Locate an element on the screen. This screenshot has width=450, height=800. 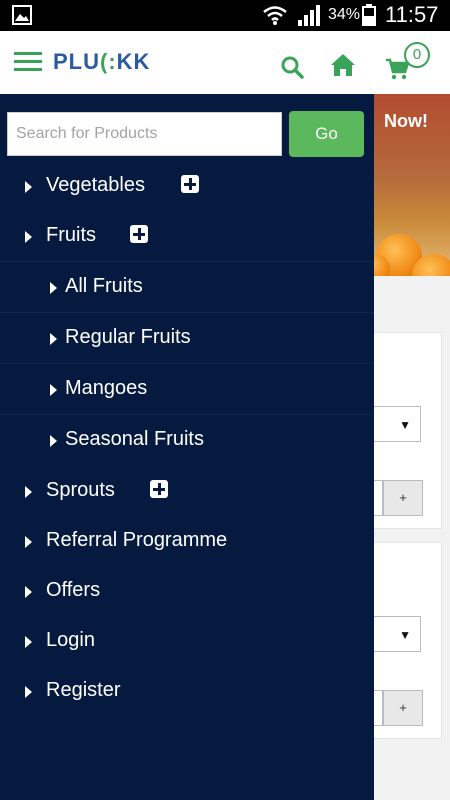
submenu-item-mangoes: Mangoes is located at coordinates (187, 390).